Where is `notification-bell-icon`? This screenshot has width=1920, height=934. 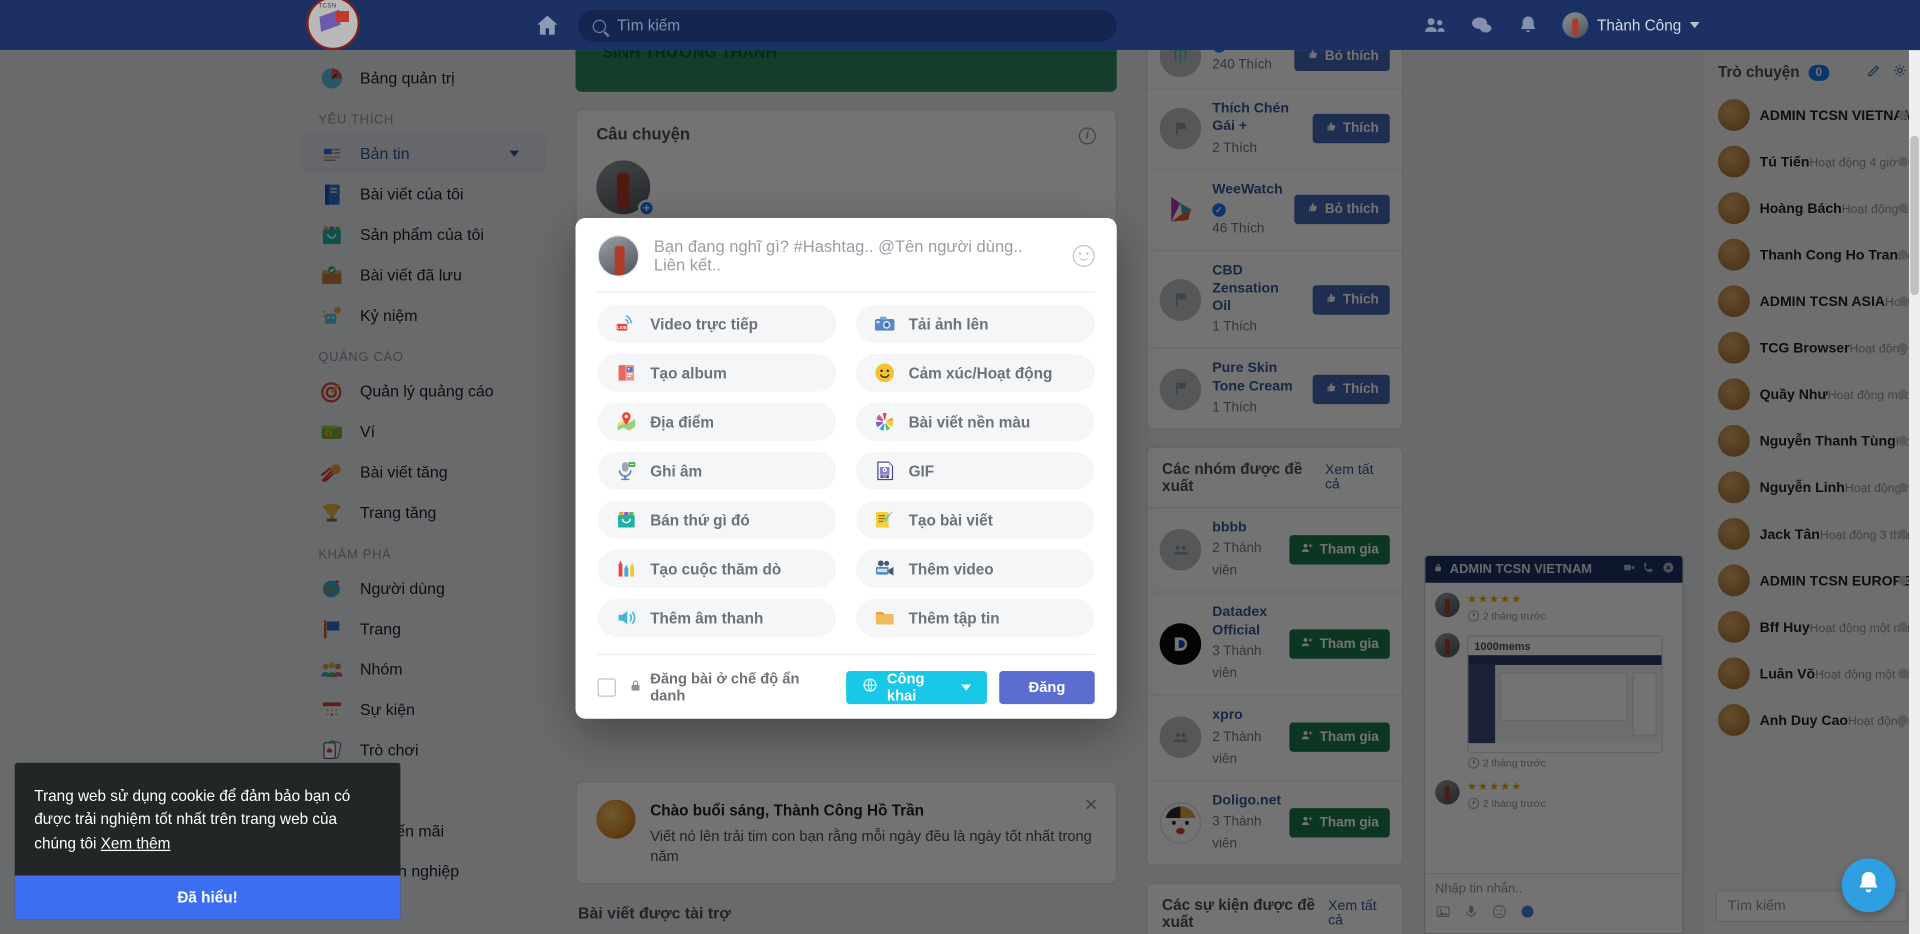
notification-bell-icon is located at coordinates (1868, 886).